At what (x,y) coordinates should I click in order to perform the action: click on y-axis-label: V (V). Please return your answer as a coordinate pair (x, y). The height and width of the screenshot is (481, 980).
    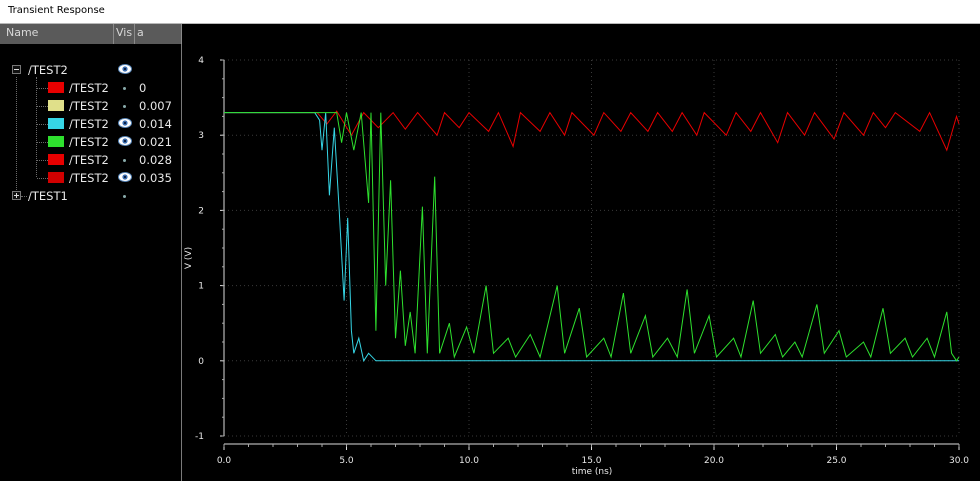
    Looking at the image, I should click on (189, 258).